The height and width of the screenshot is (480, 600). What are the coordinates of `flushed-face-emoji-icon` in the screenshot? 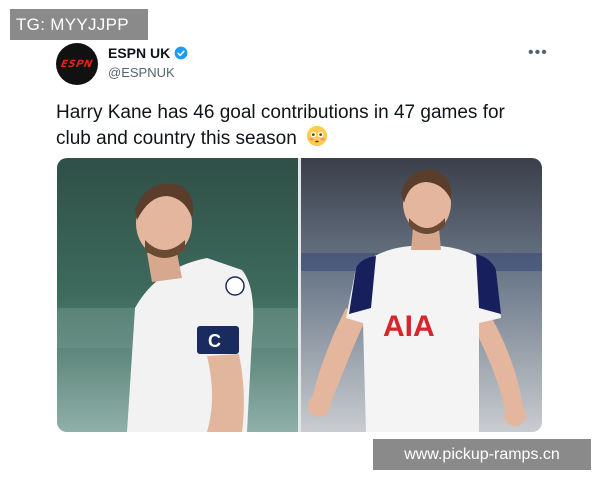 It's located at (317, 136).